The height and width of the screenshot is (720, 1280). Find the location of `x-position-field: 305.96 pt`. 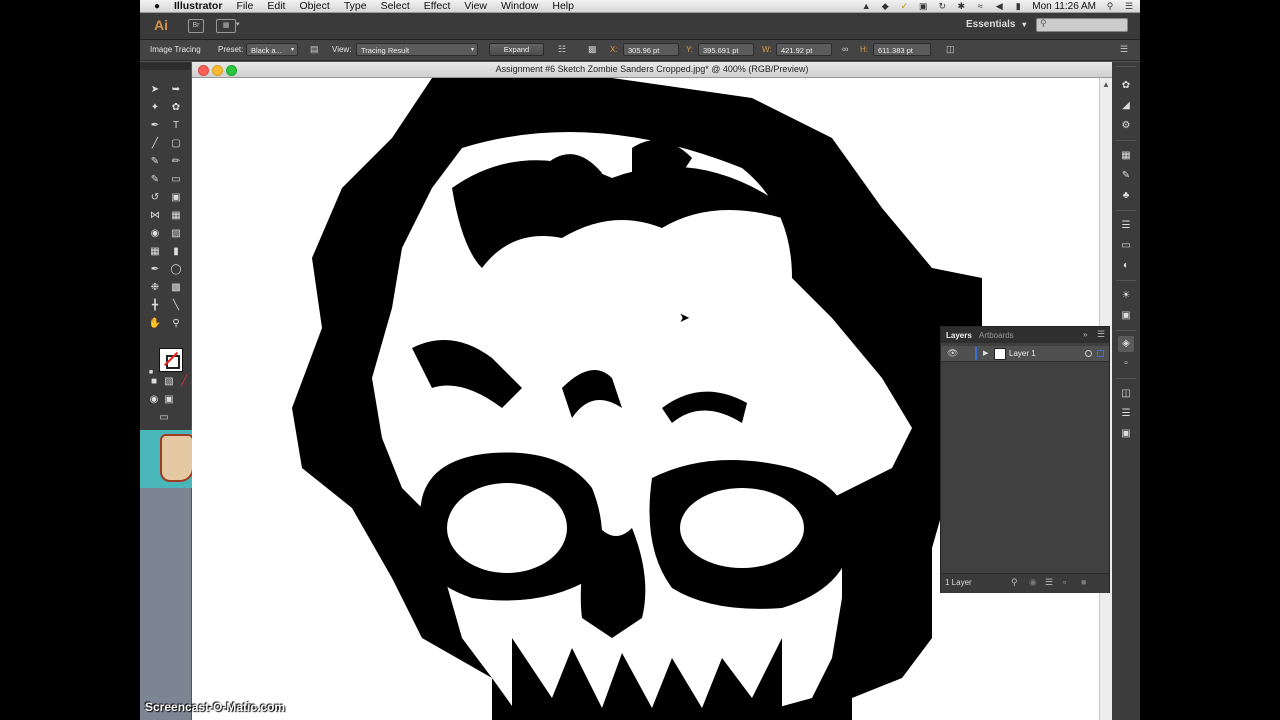

x-position-field: 305.96 pt is located at coordinates (651, 49).